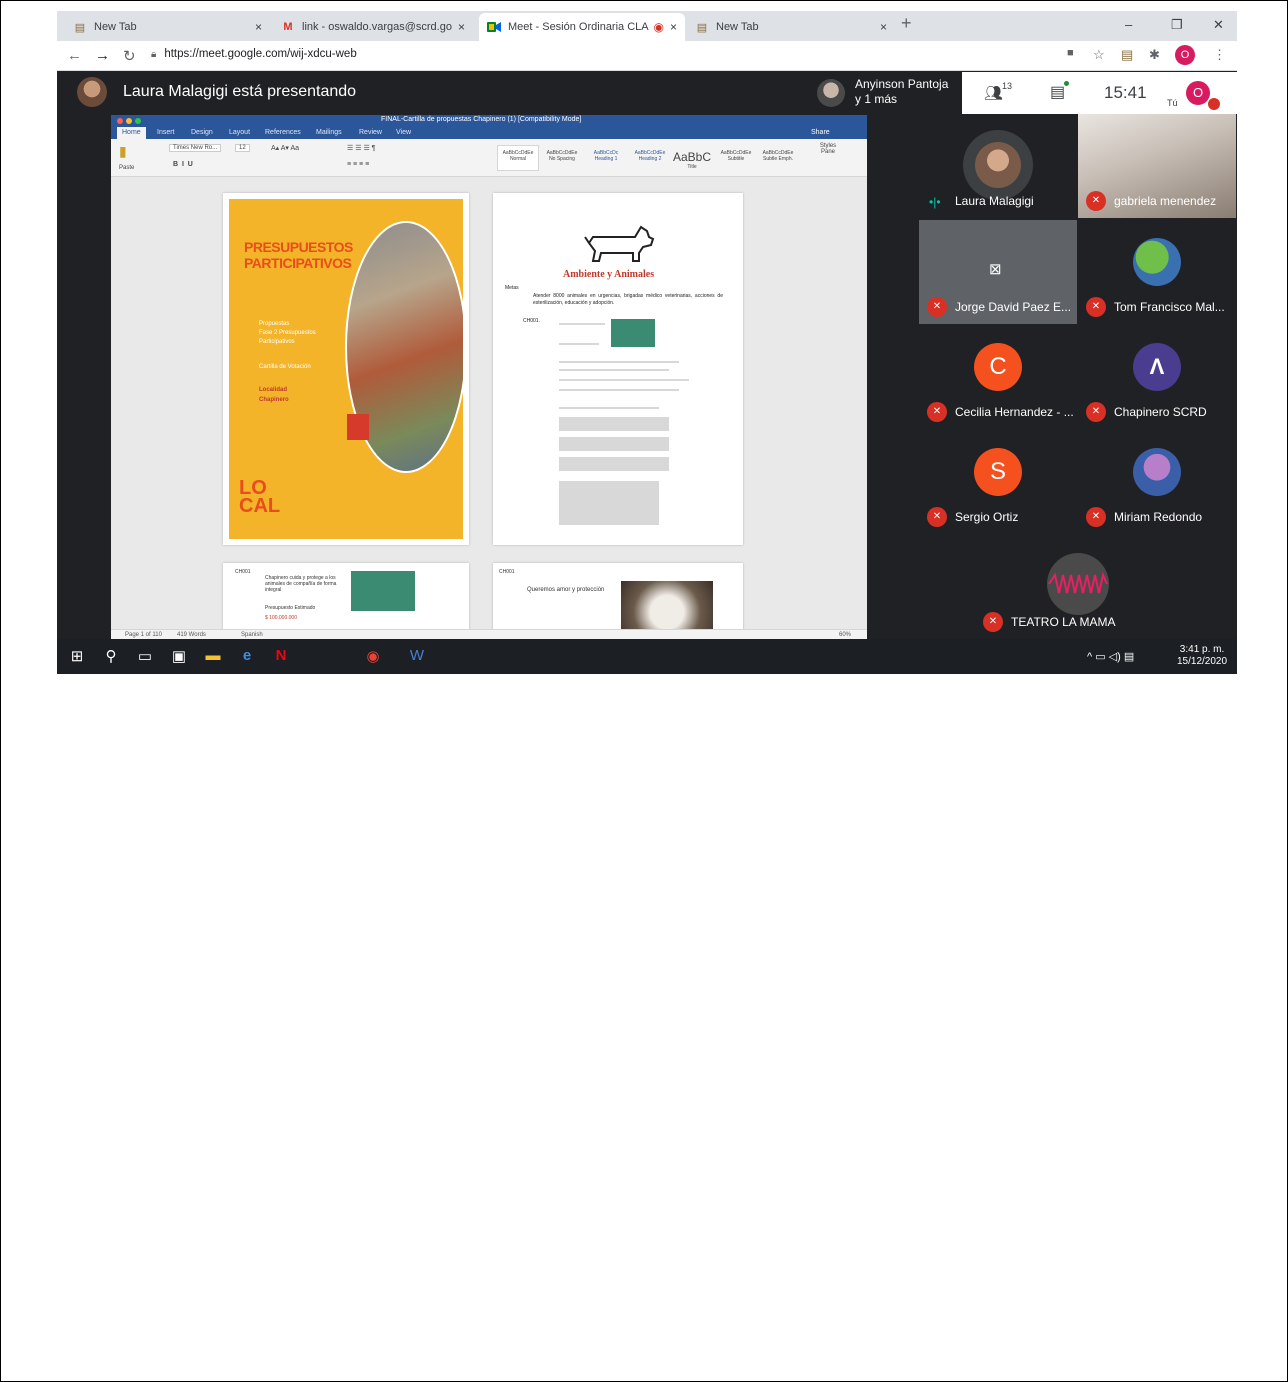 Image resolution: width=1288 pixels, height=1382 pixels. What do you see at coordinates (998, 166) in the screenshot?
I see `participant-tile: •|• Laura Malagigi` at bounding box center [998, 166].